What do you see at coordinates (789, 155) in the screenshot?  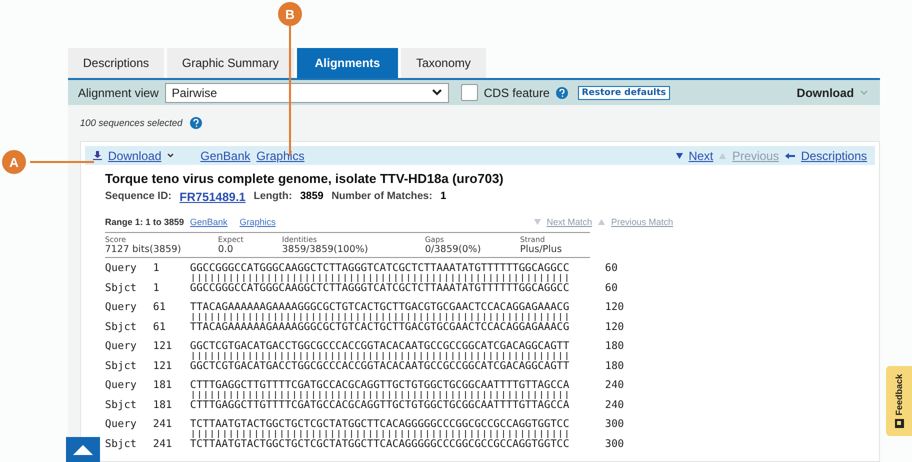 I see `back-arrow-icon` at bounding box center [789, 155].